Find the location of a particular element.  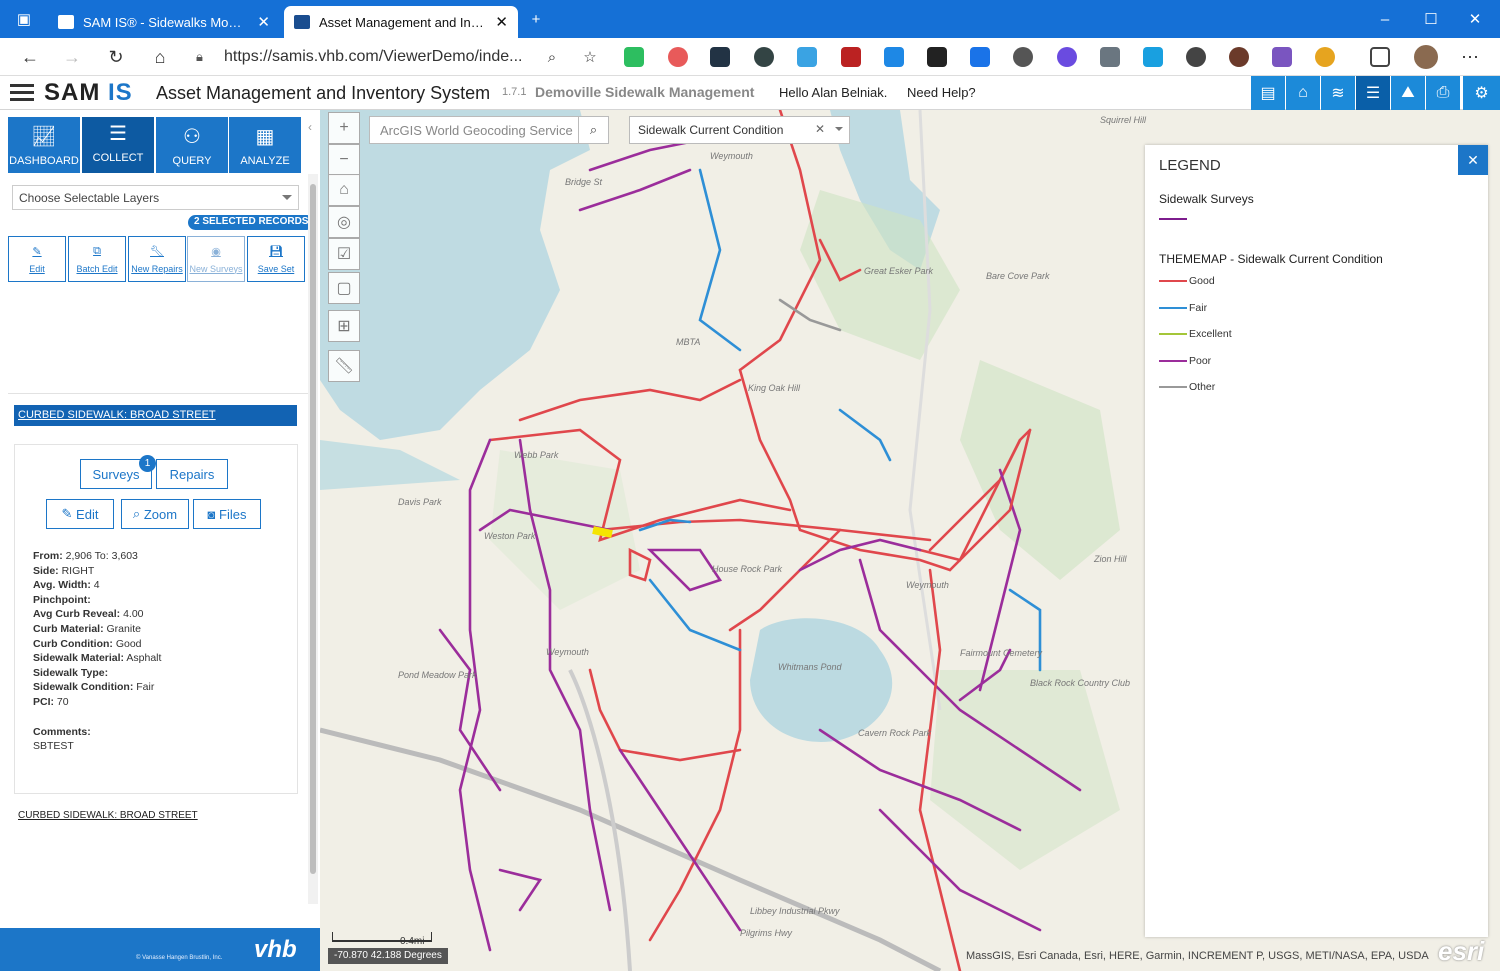

legend-surveys-swatch is located at coordinates (1173, 219).